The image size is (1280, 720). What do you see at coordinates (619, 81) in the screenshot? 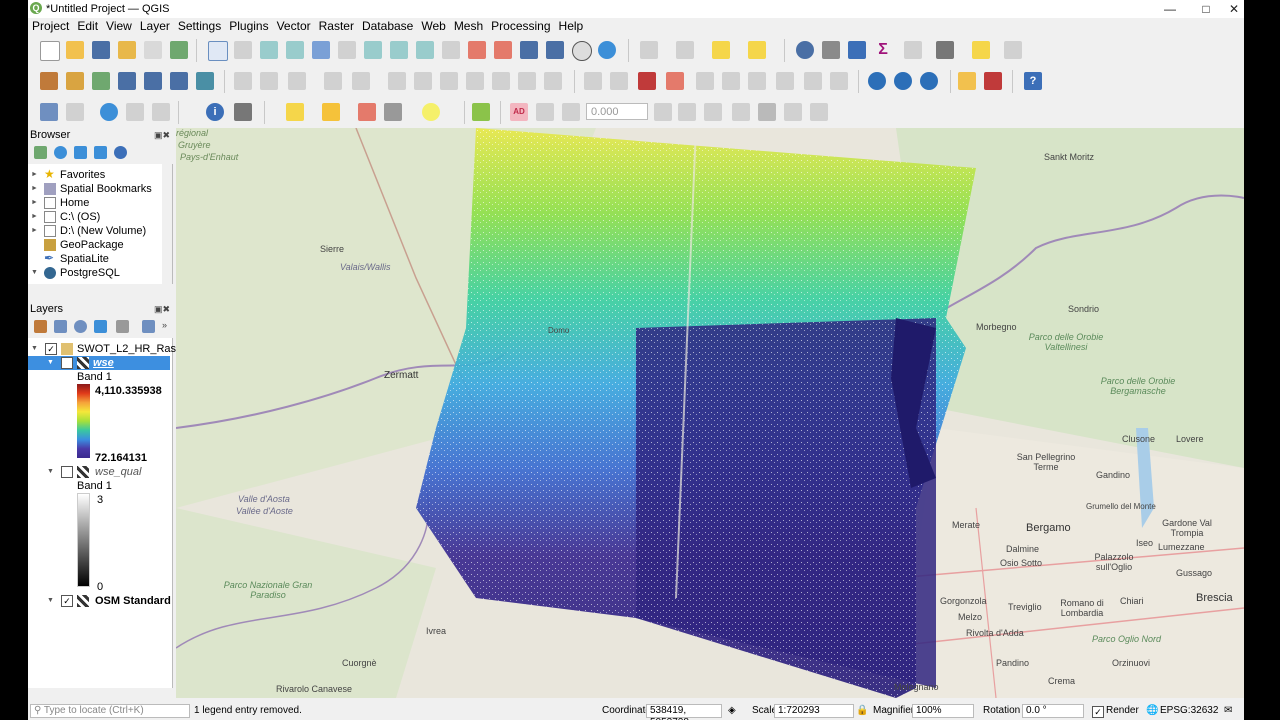
I see `pin-labels-icon` at bounding box center [619, 81].